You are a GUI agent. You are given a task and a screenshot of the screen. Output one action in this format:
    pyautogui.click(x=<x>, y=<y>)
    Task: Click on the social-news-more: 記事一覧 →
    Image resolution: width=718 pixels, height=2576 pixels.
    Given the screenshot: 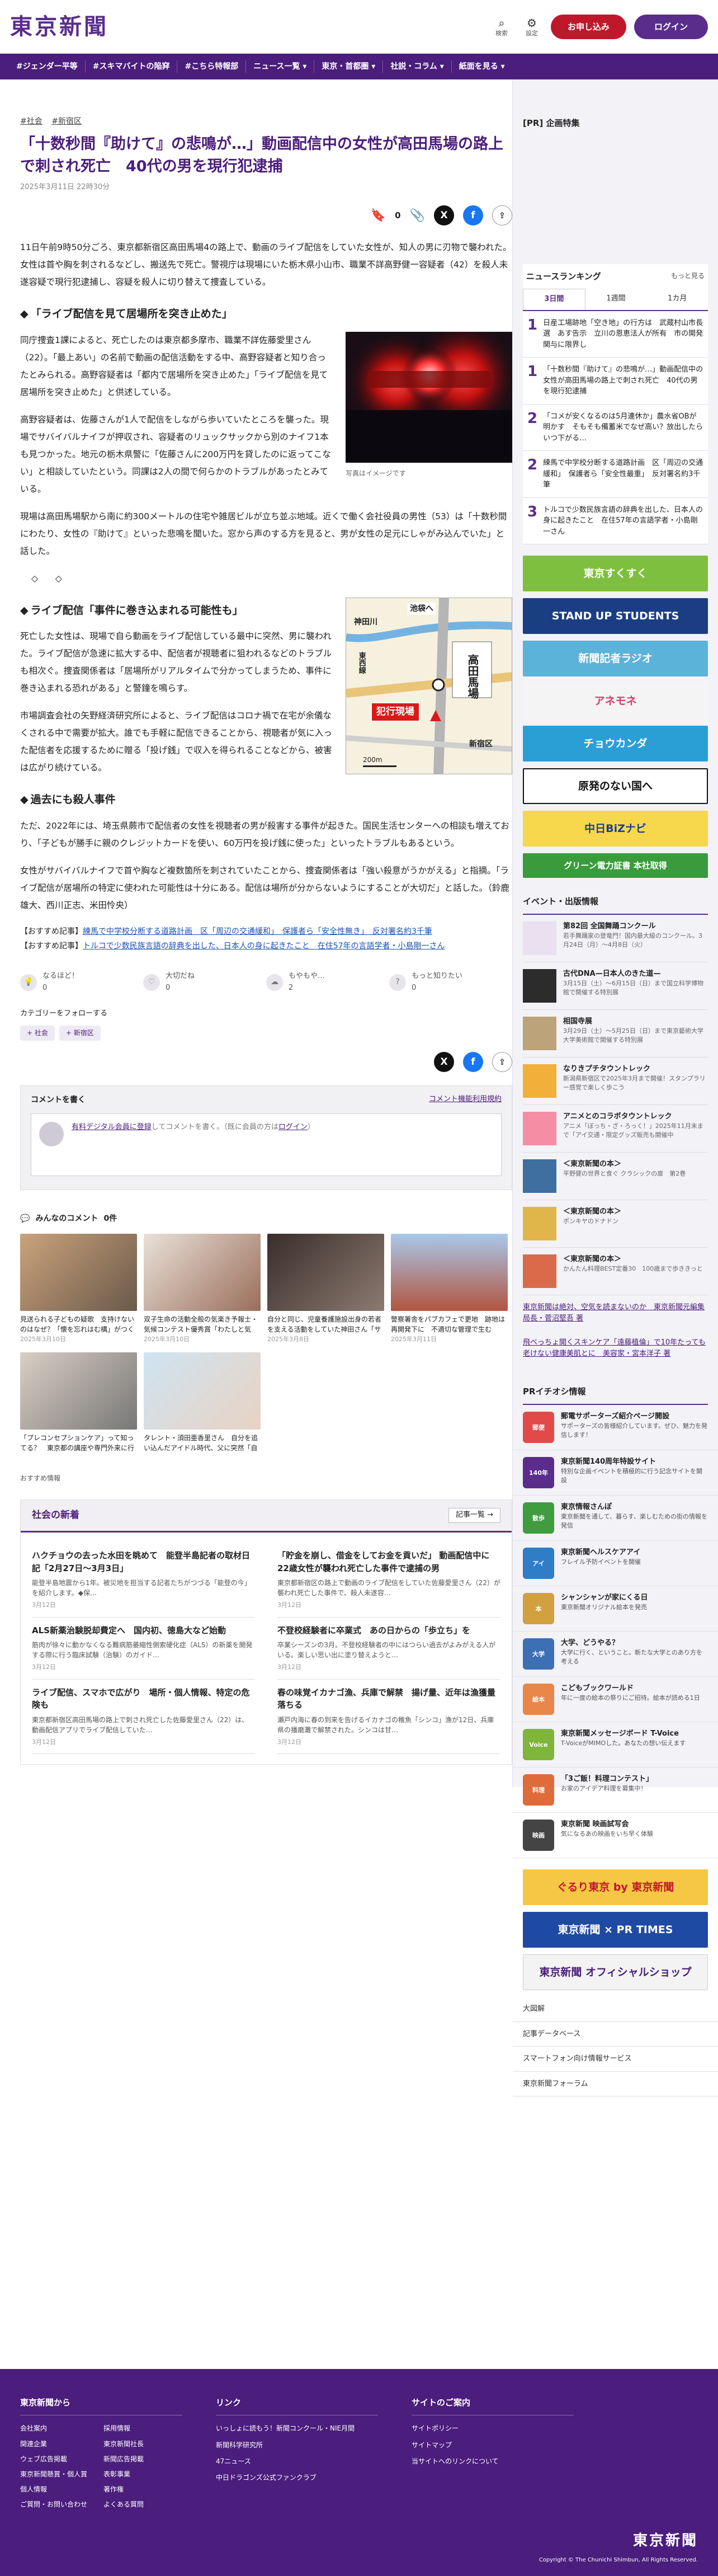 What is the action you would take?
    pyautogui.click(x=474, y=1515)
    